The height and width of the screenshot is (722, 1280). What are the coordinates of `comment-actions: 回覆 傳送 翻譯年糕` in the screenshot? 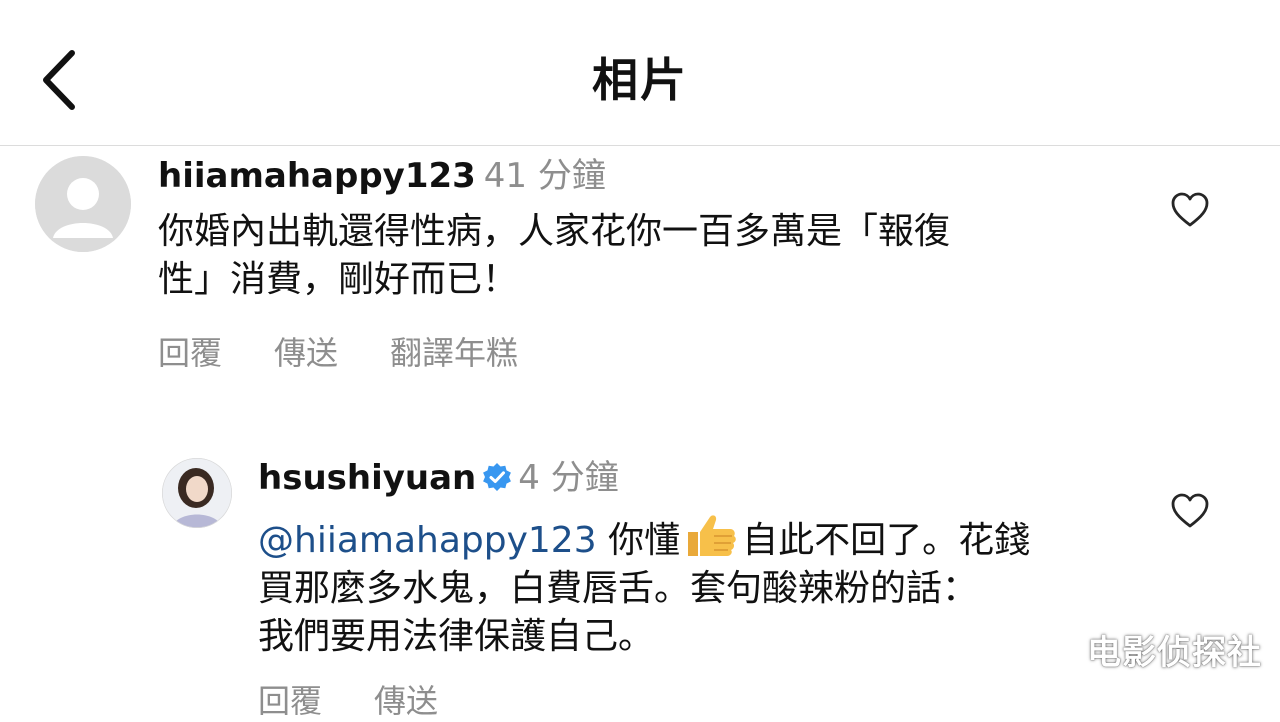 It's located at (338, 351).